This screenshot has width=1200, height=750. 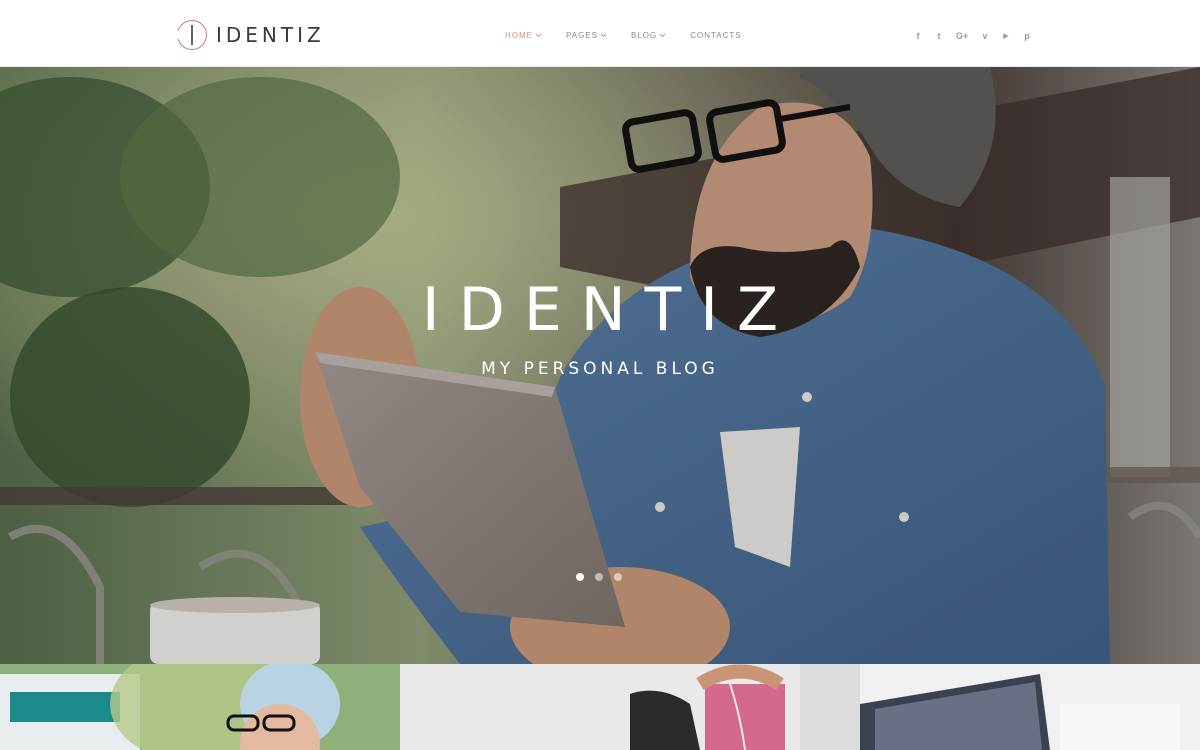 What do you see at coordinates (270, 35) in the screenshot?
I see `logo-text: IDENTIZ` at bounding box center [270, 35].